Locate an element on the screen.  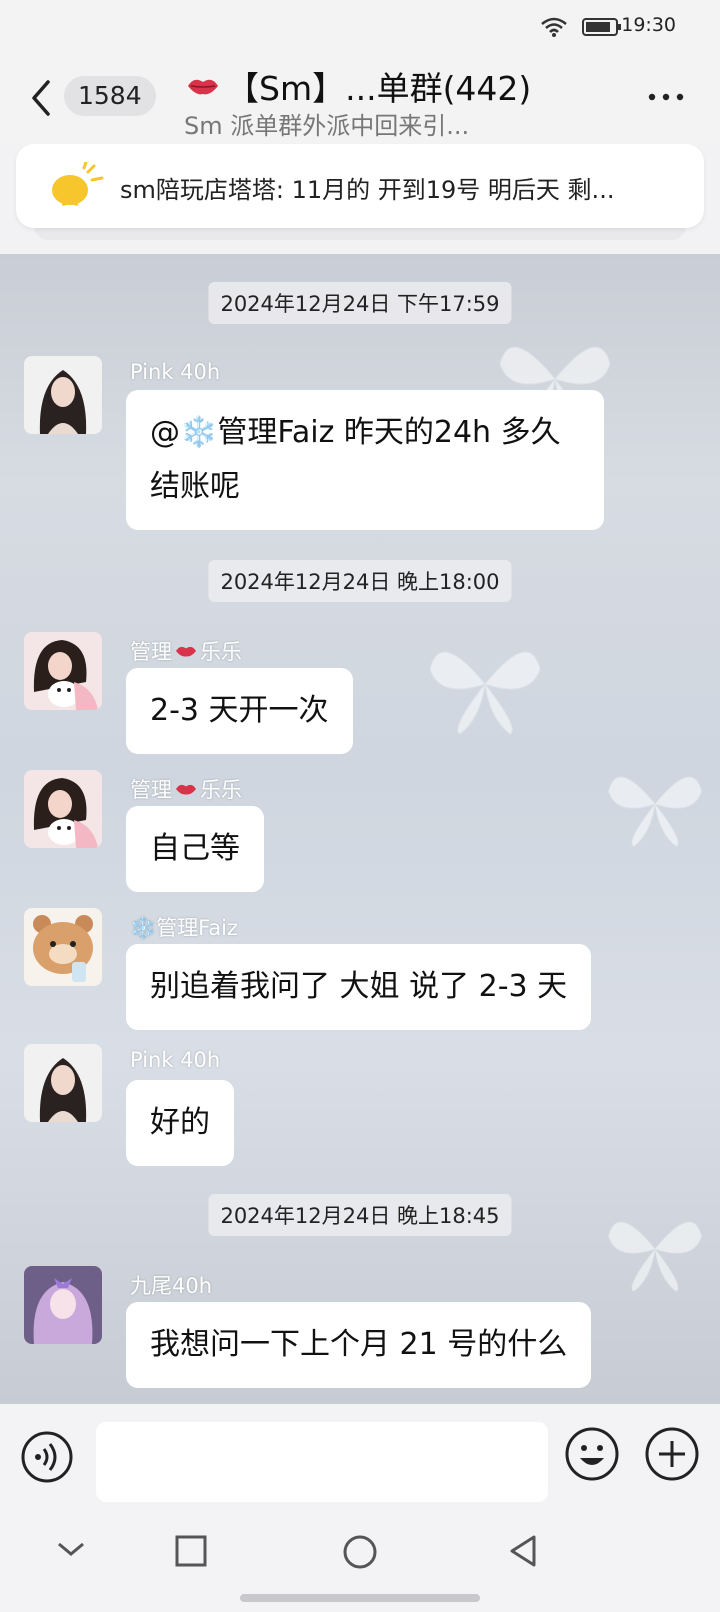
sender-name: 九尾40h is located at coordinates (171, 1286).